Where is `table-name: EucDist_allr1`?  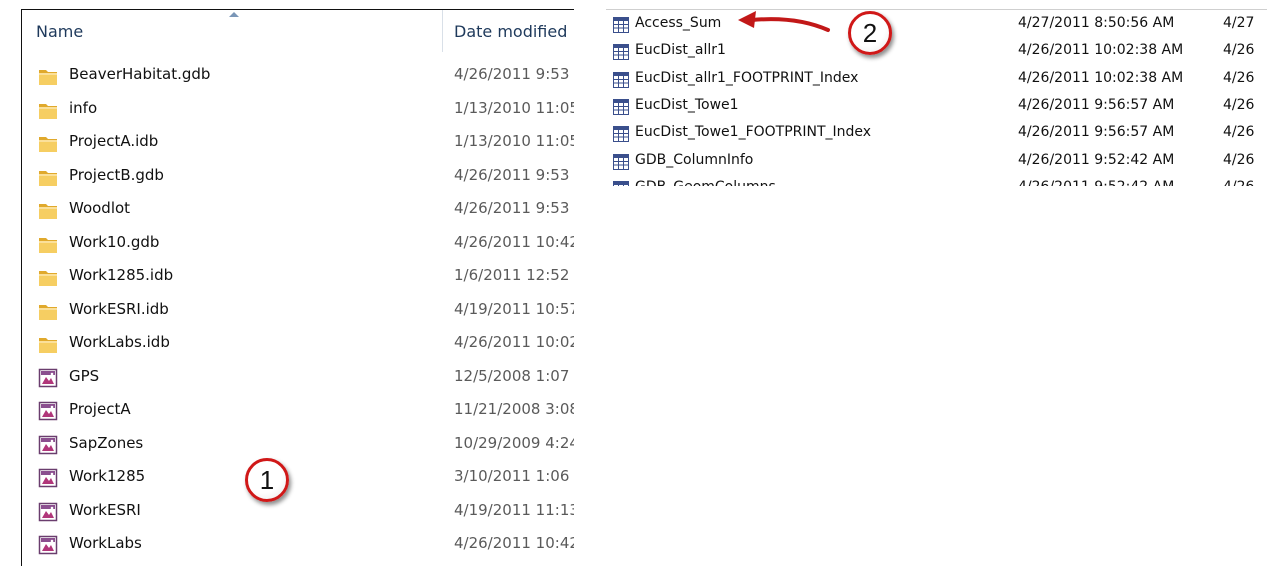 table-name: EucDist_allr1 is located at coordinates (680, 50).